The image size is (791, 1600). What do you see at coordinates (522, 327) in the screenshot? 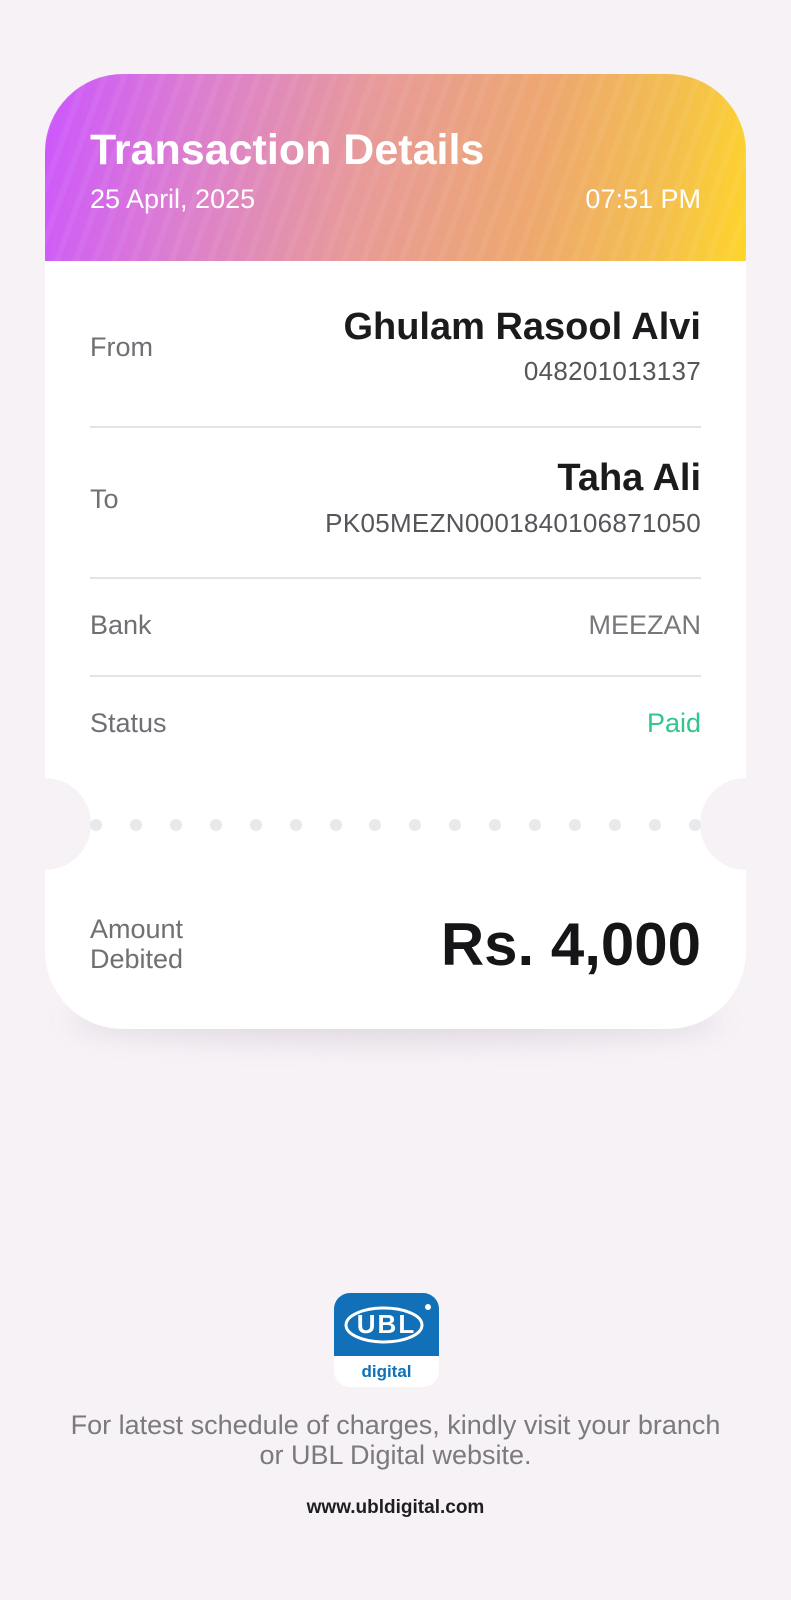
I see `sender-name: Ghulam Rasool Alvi` at bounding box center [522, 327].